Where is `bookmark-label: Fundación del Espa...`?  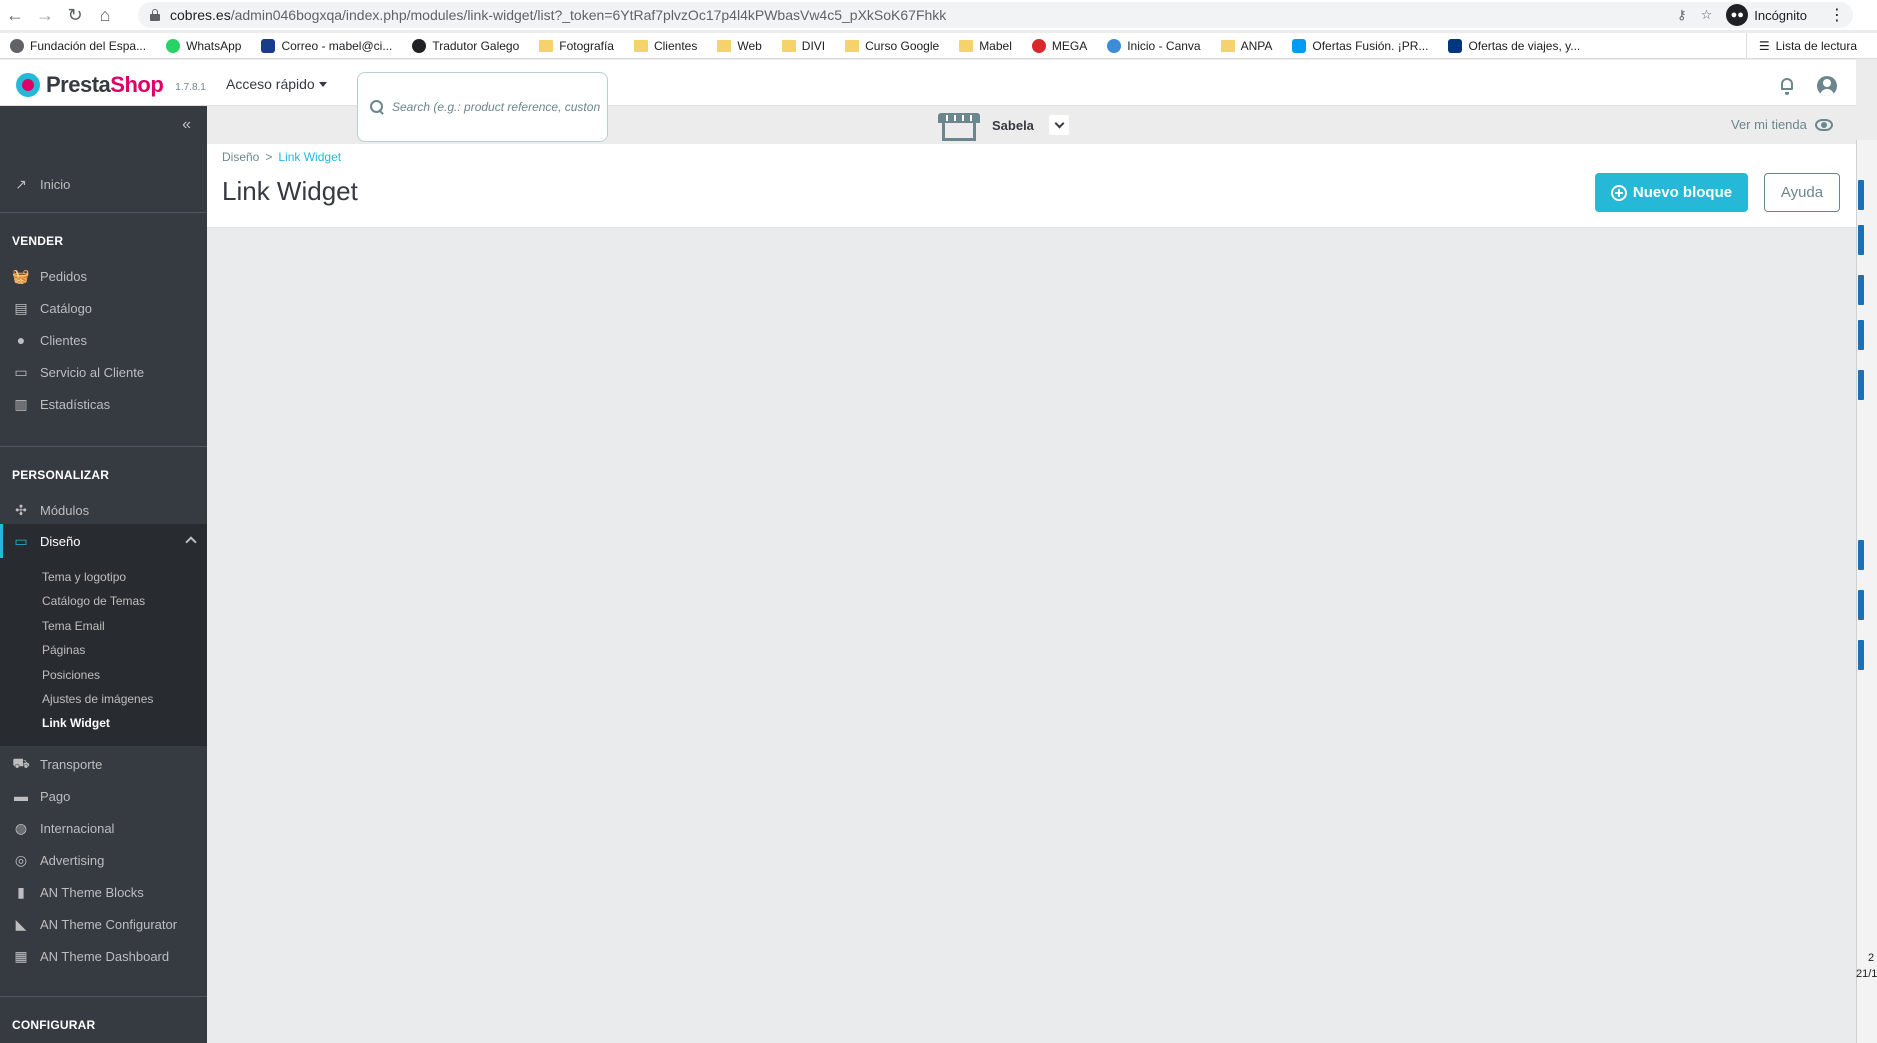 bookmark-label: Fundación del Espa... is located at coordinates (88, 45).